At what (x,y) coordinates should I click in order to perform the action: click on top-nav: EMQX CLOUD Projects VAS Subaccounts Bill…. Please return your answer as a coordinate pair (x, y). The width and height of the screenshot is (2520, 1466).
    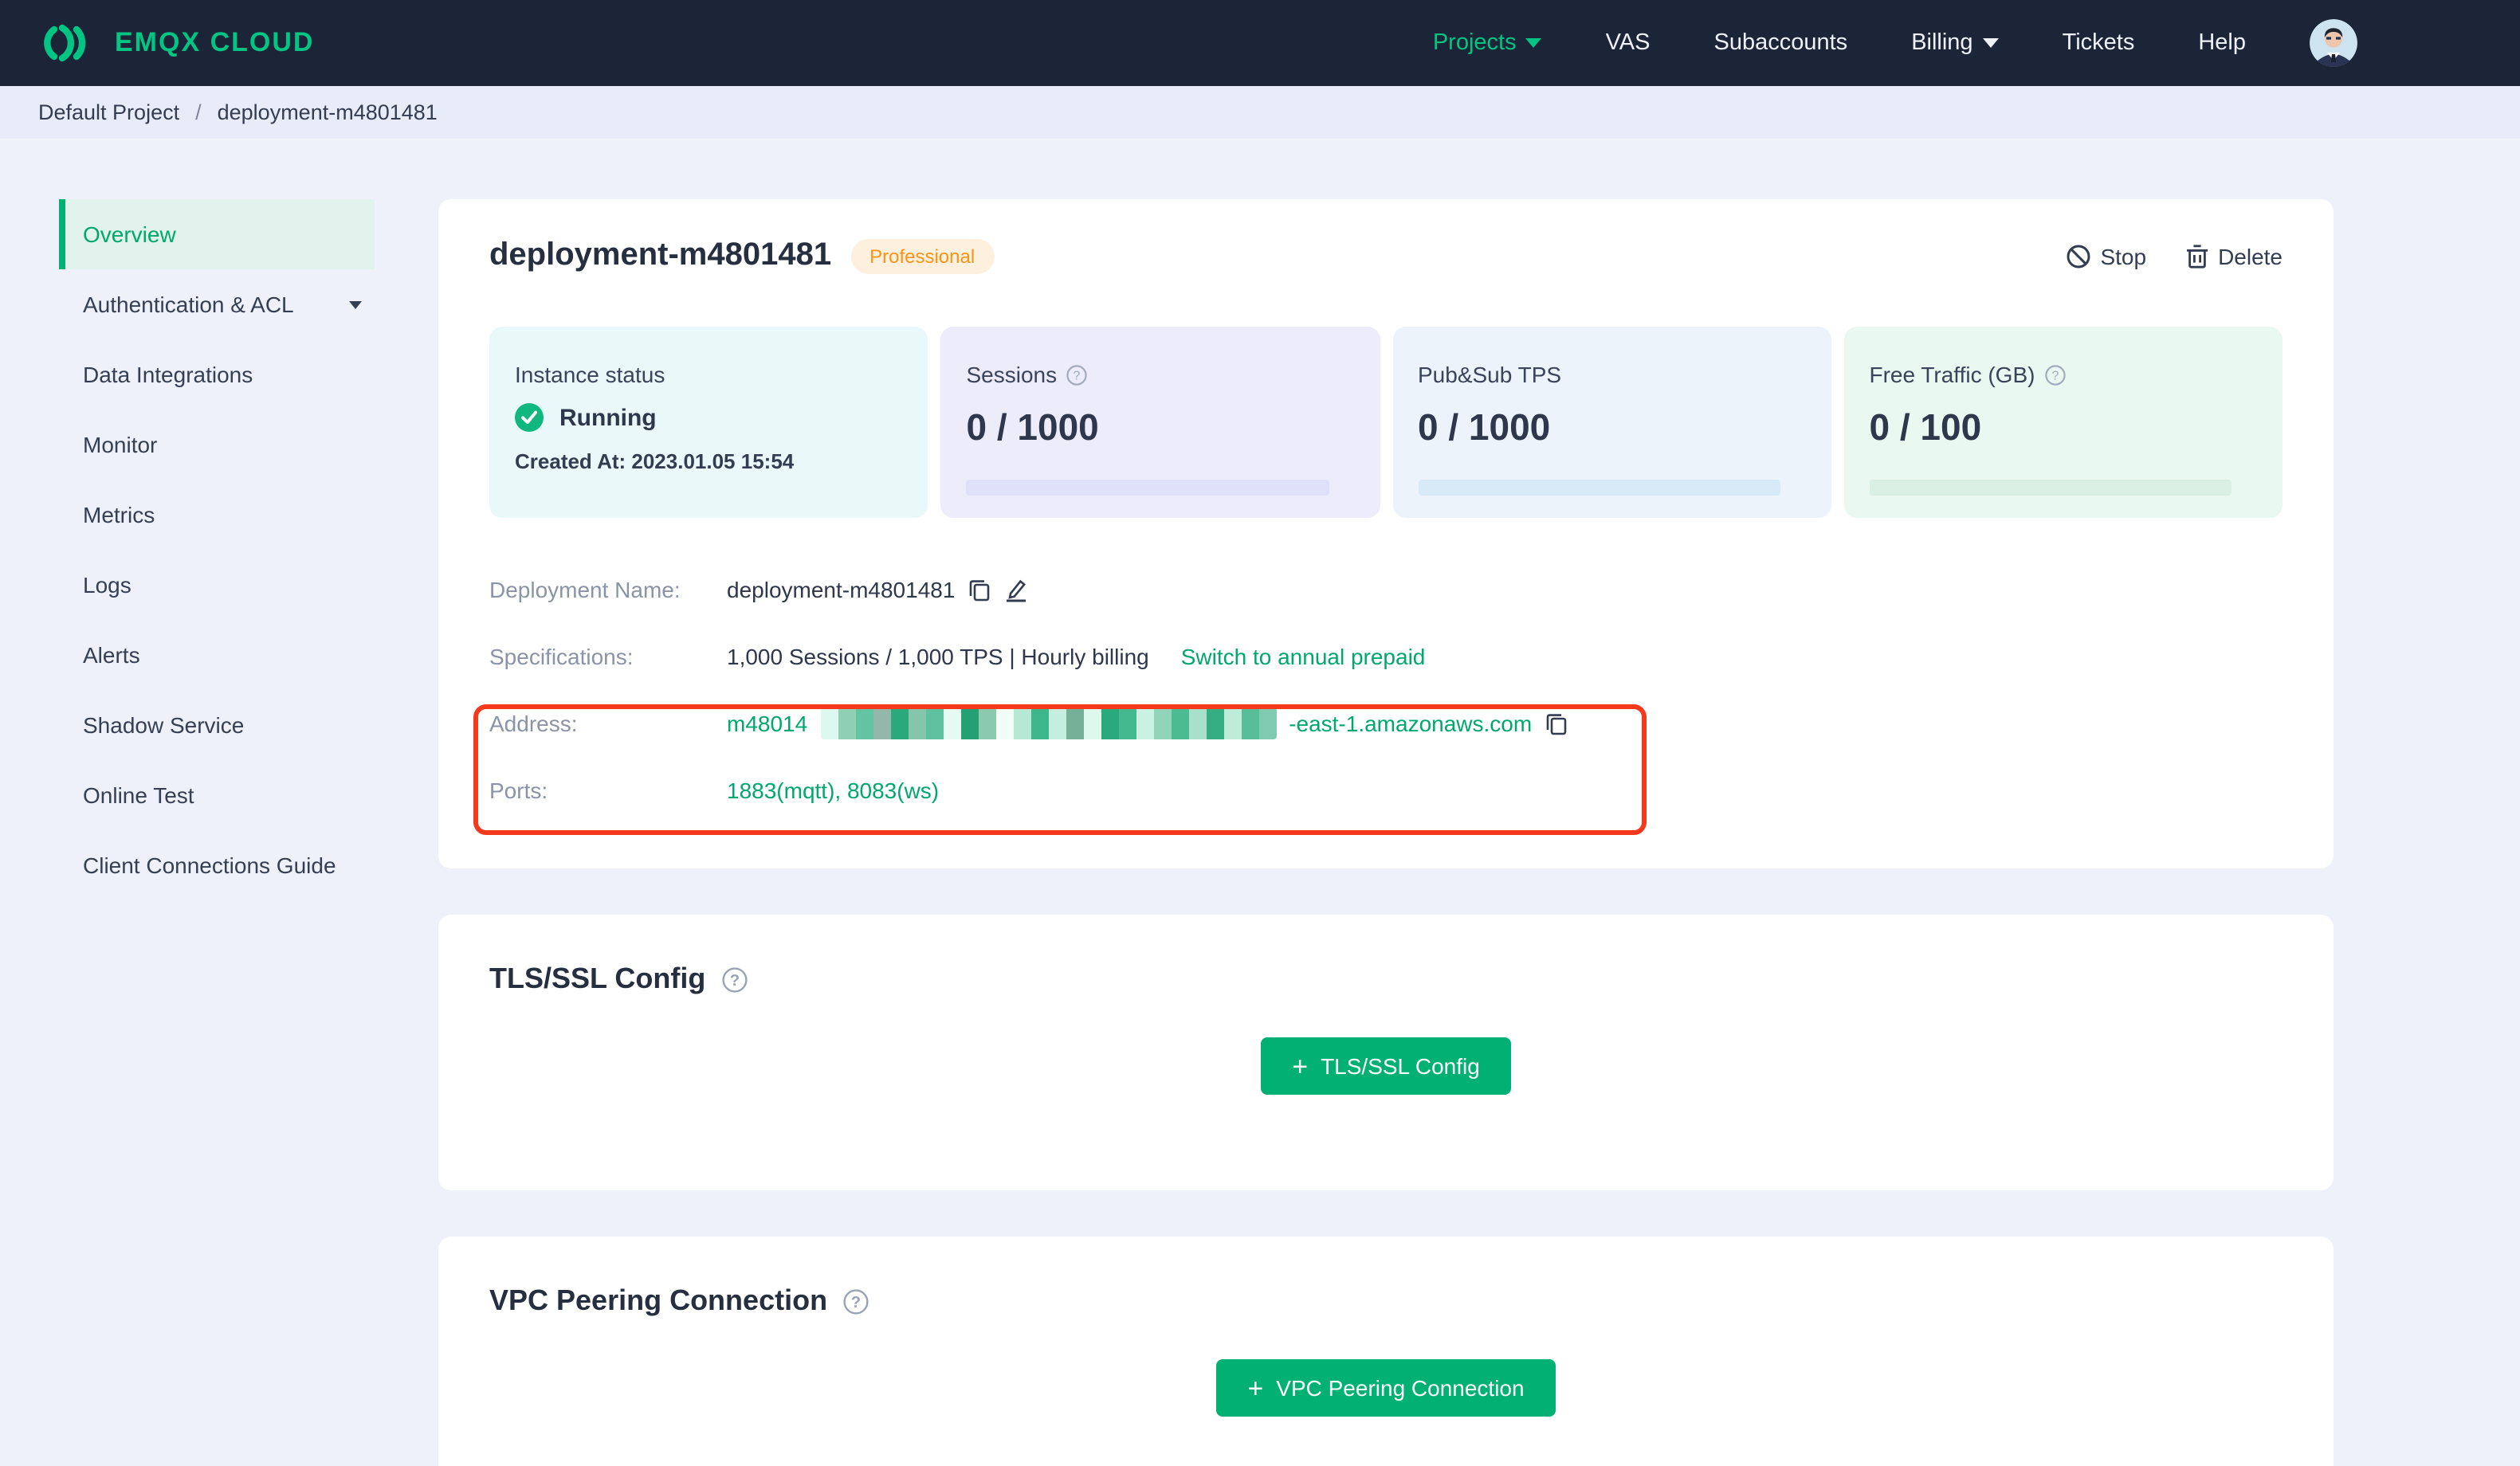
    Looking at the image, I should click on (1260, 43).